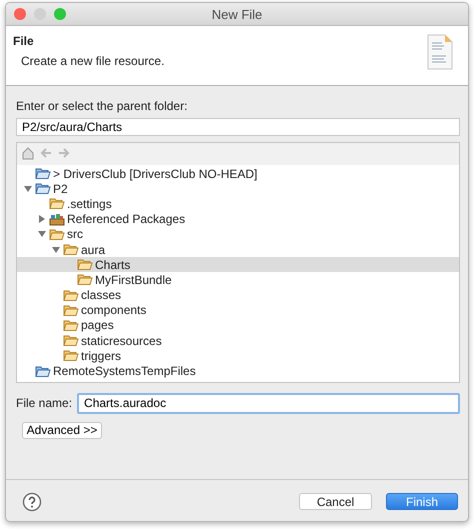  What do you see at coordinates (238, 219) in the screenshot?
I see `tree-item: Referenced Packages` at bounding box center [238, 219].